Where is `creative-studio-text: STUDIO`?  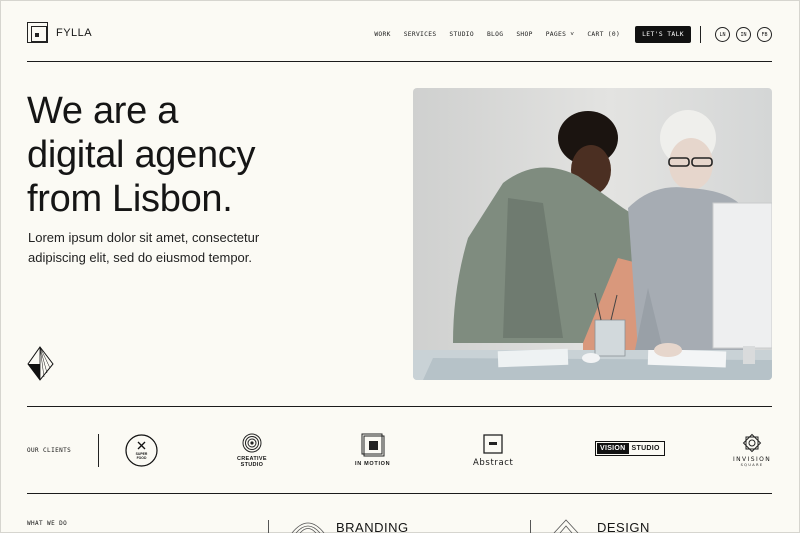 creative-studio-text: STUDIO is located at coordinates (252, 465).